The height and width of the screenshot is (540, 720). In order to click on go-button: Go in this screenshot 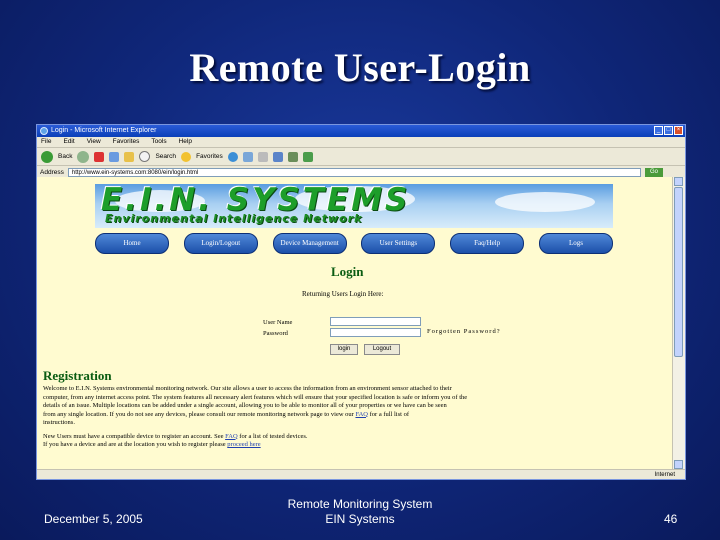, I will do `click(654, 172)`.